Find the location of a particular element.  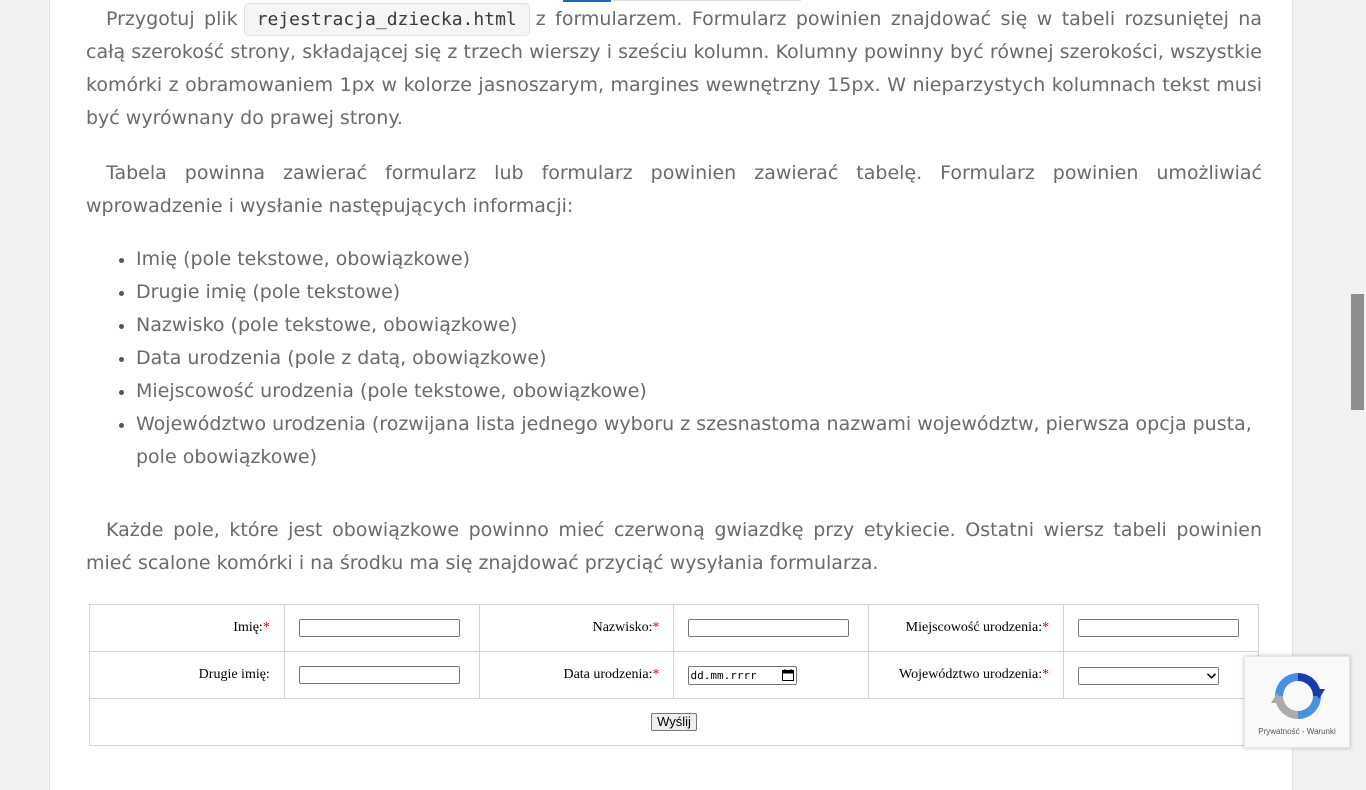

birth-date-field-cell: dd.mm.rrrr is located at coordinates (771, 675).